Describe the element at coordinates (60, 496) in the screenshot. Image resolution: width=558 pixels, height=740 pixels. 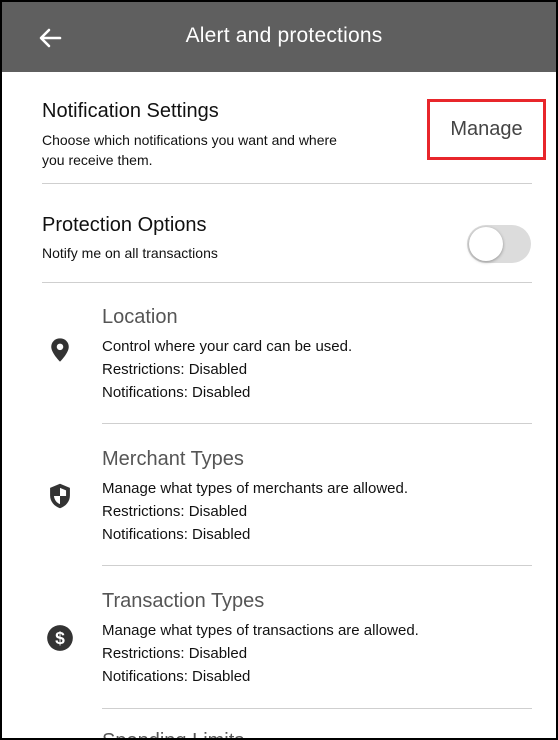
I see `shield-icon` at that location.